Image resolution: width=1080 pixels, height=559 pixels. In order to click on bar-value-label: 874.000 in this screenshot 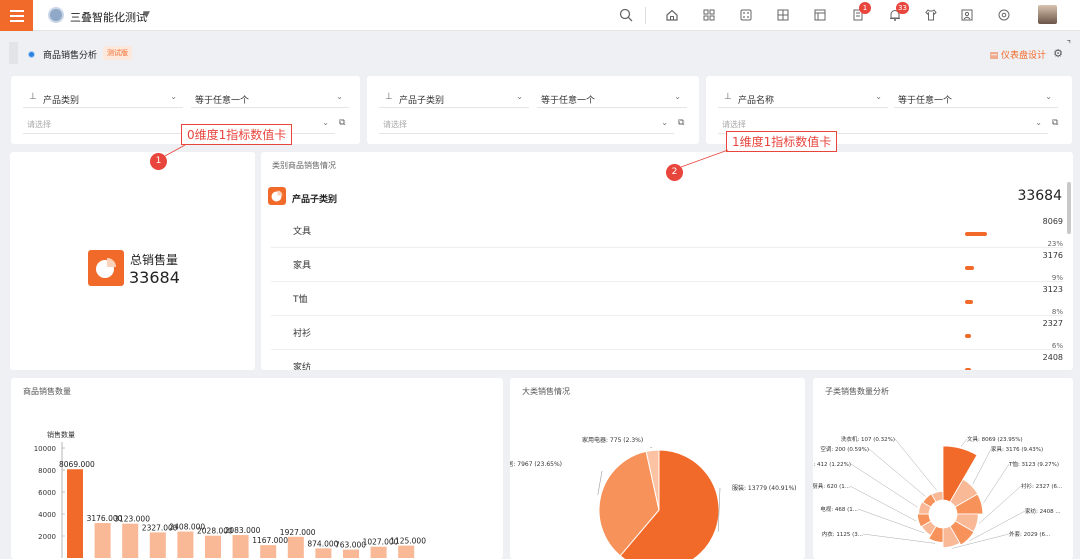, I will do `click(322, 543)`.